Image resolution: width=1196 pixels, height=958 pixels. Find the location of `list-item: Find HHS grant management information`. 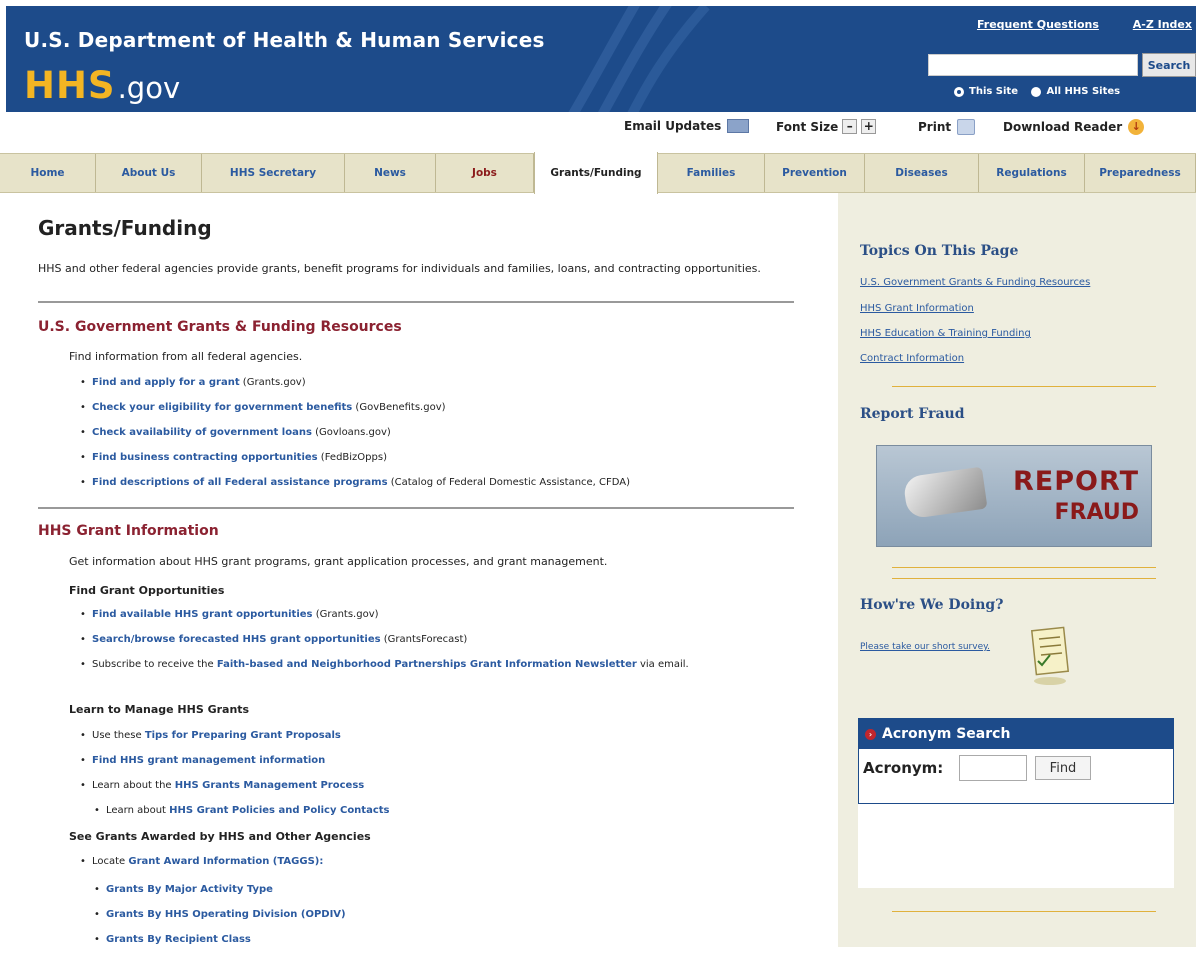

list-item: Find HHS grant management information is located at coordinates (222, 761).